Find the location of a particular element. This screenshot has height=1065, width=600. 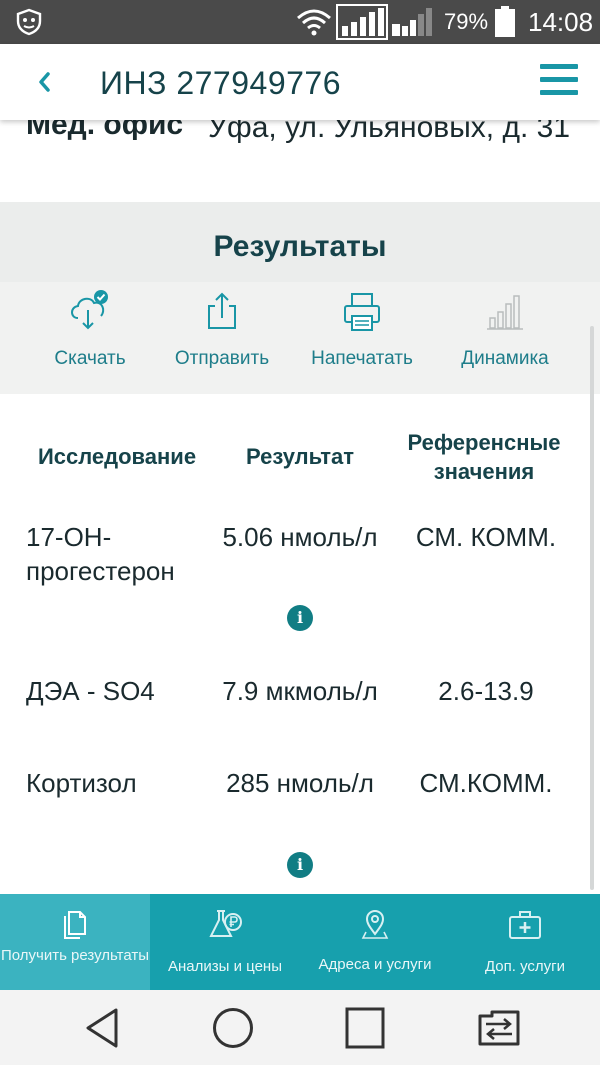

row-3-study: Кортизол is located at coordinates (81, 783).